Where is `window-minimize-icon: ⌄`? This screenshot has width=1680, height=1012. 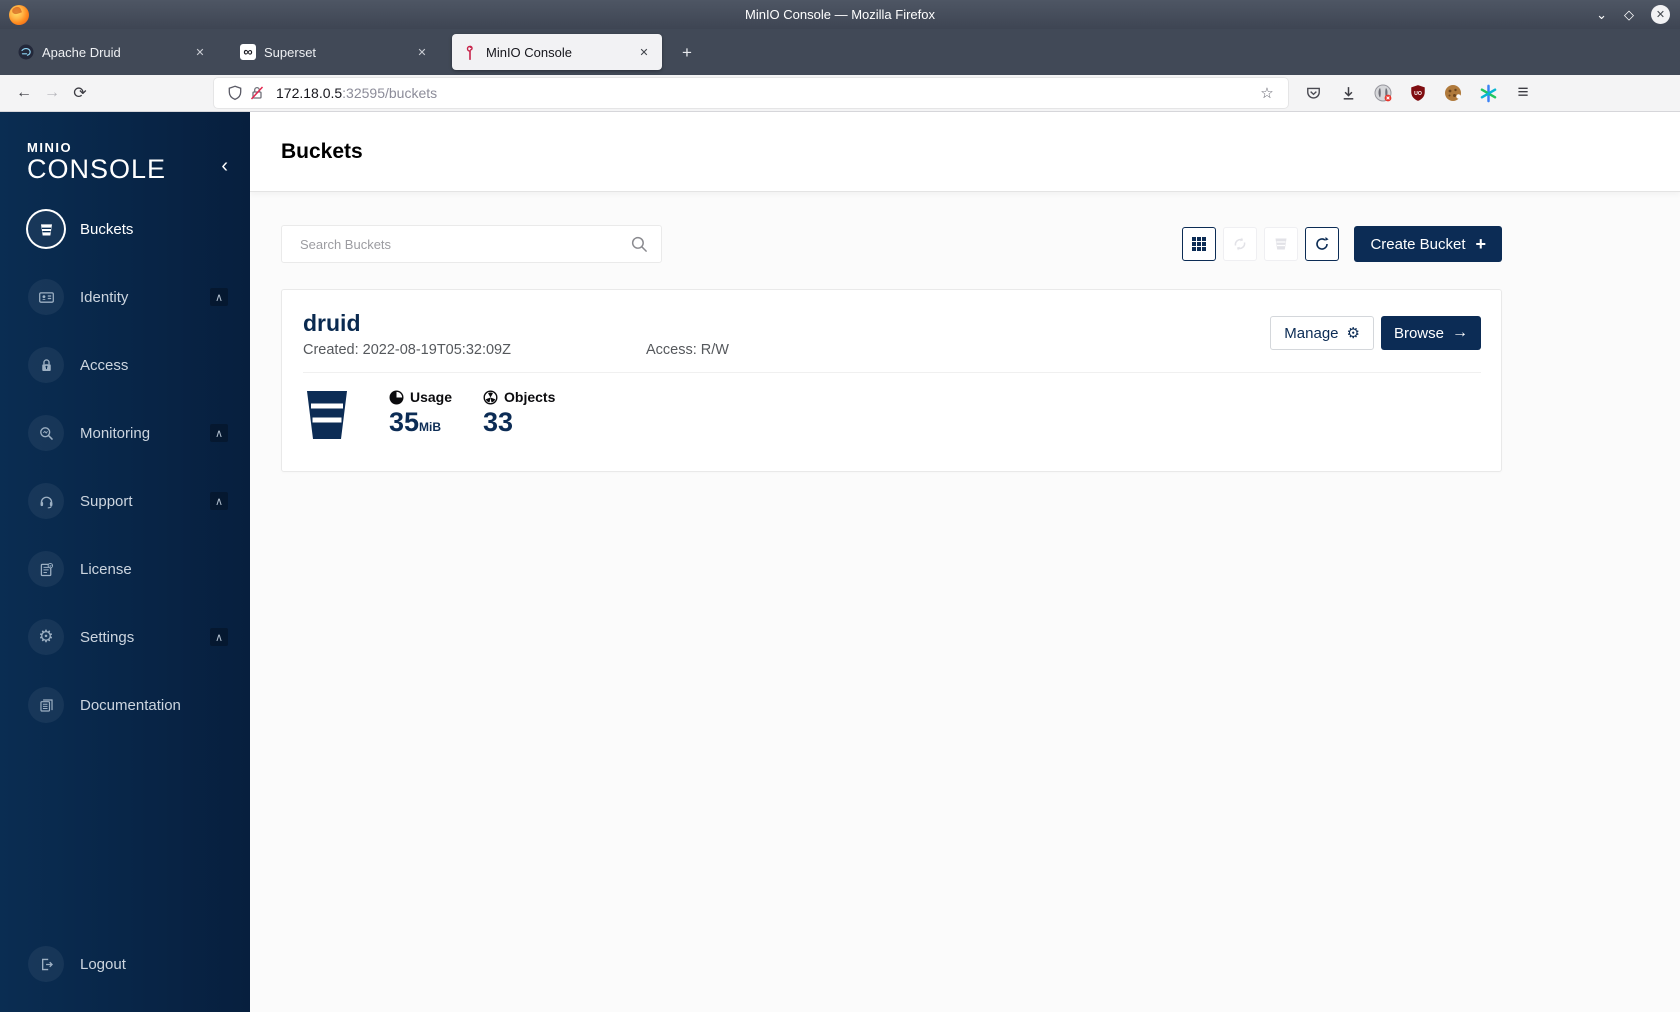 window-minimize-icon: ⌄ is located at coordinates (1601, 14).